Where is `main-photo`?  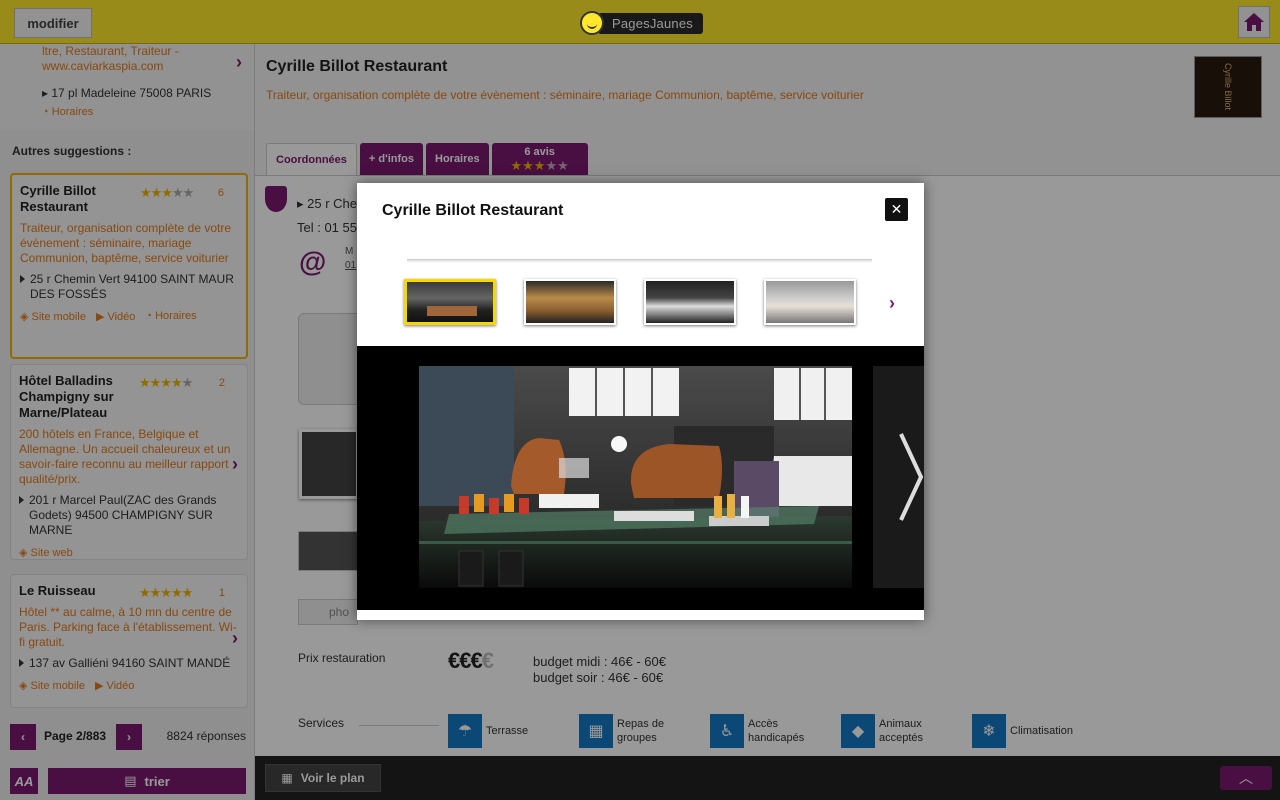
main-photo is located at coordinates (635, 477).